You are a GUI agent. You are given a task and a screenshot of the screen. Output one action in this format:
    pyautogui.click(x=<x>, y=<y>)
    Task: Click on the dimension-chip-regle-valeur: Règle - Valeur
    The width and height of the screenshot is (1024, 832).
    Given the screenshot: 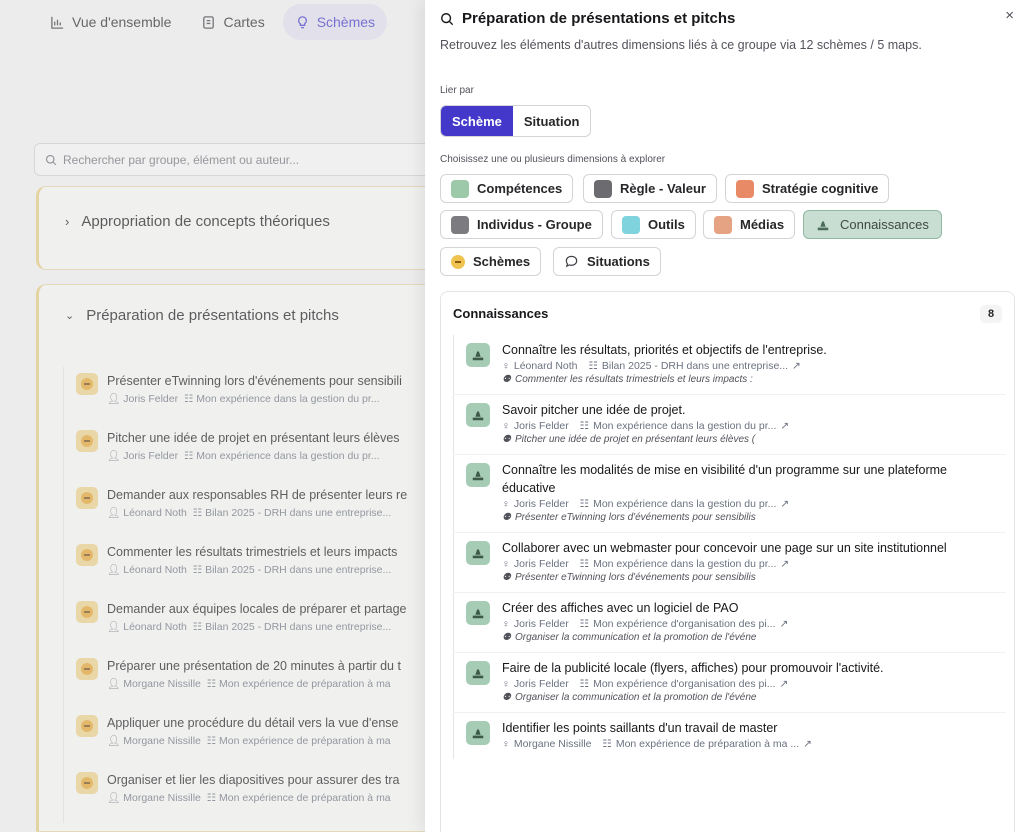 What is the action you would take?
    pyautogui.click(x=650, y=188)
    